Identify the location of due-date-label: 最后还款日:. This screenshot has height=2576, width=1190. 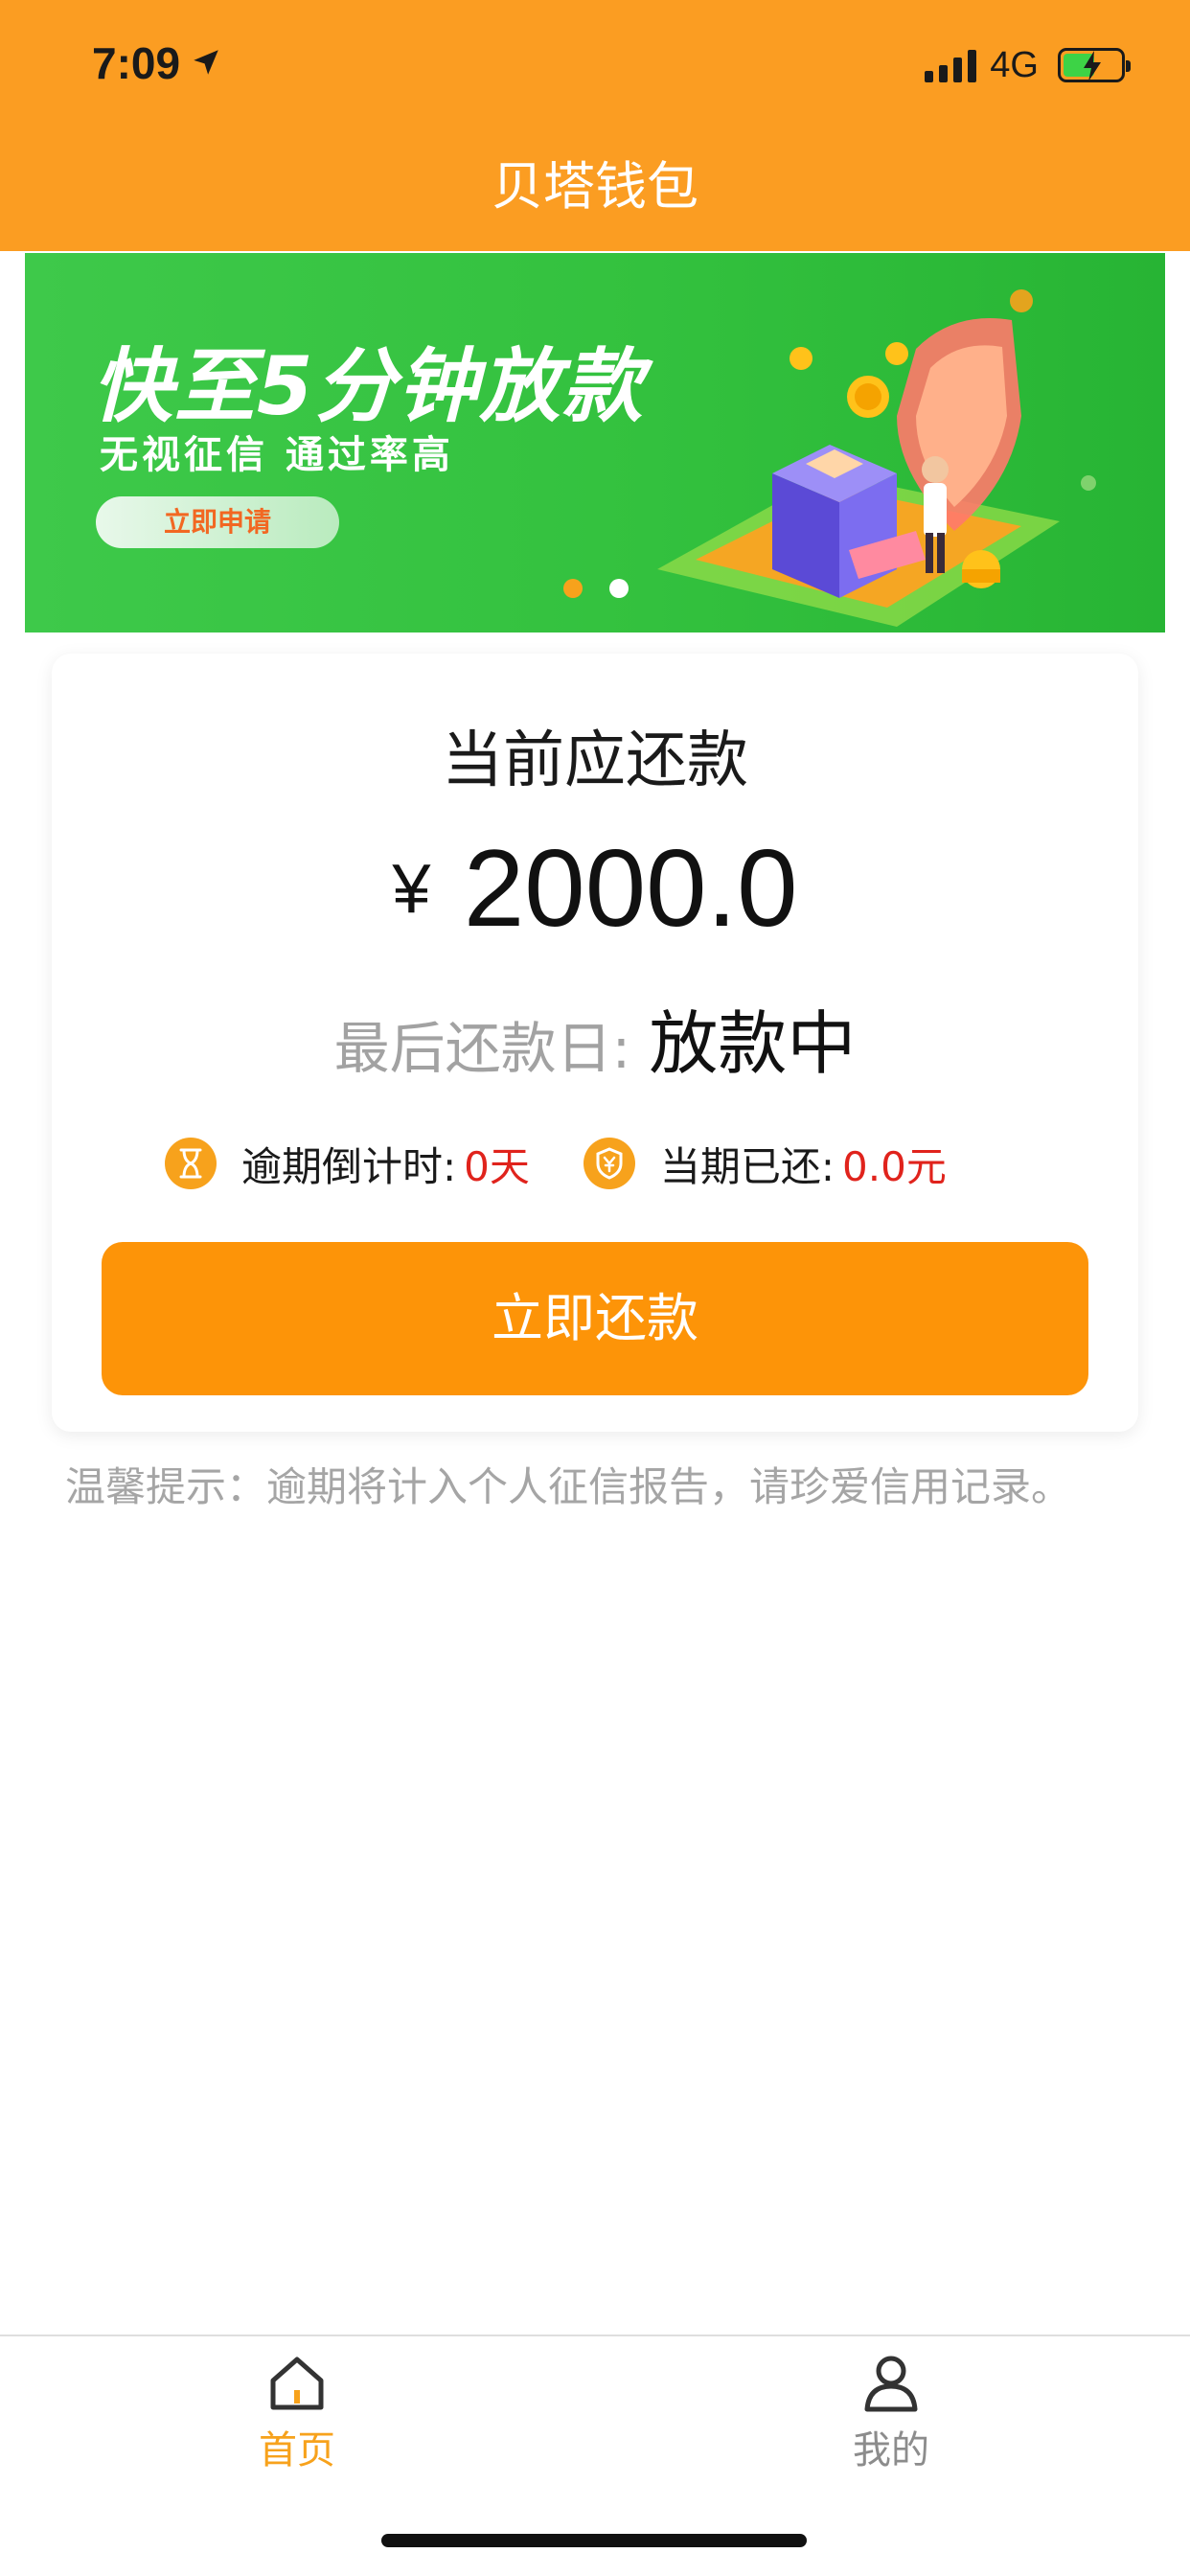
(482, 1048).